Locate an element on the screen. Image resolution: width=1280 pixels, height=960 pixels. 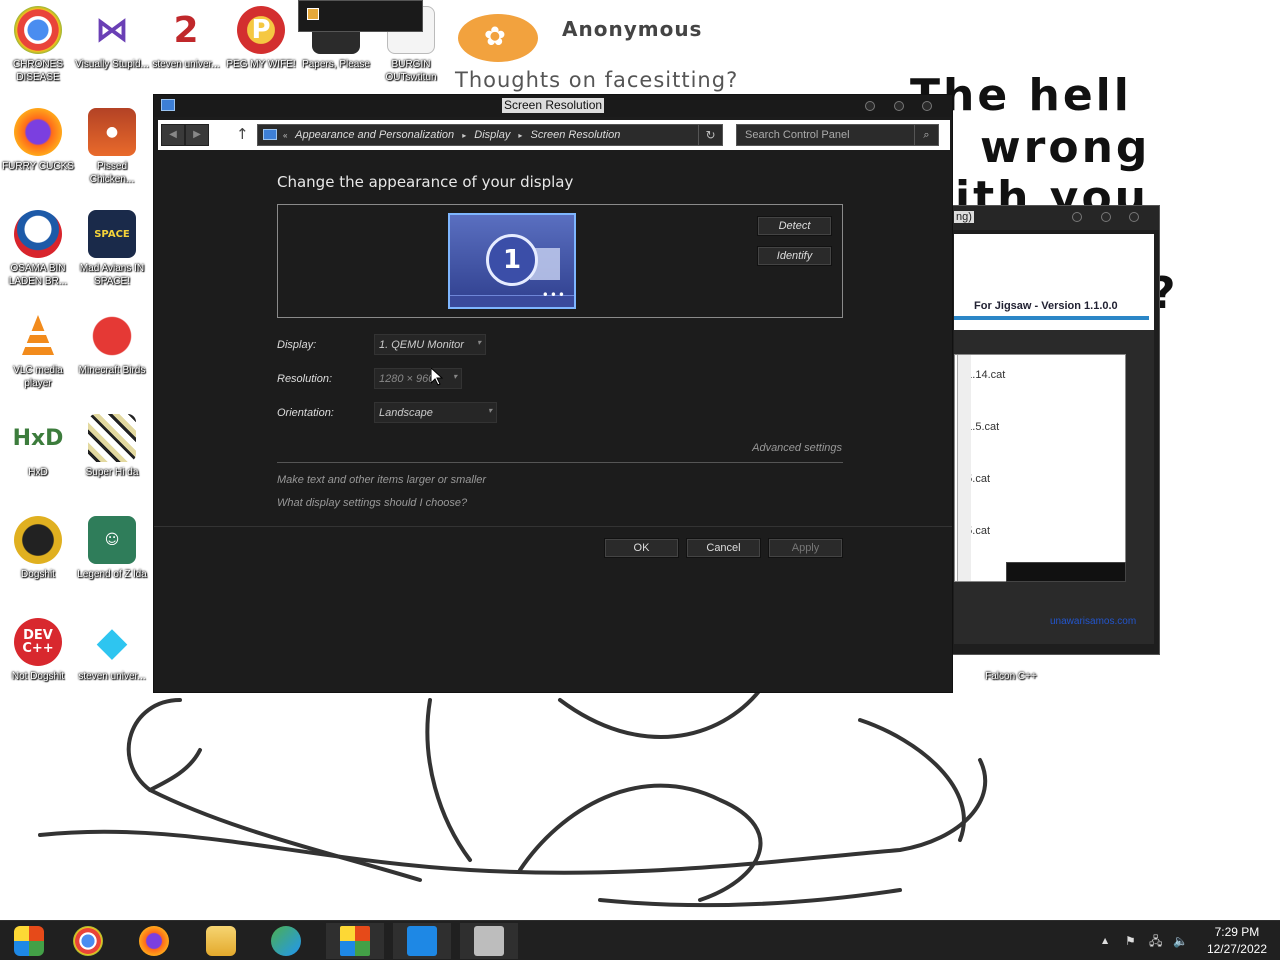
window-icon is located at coordinates (313, 14).